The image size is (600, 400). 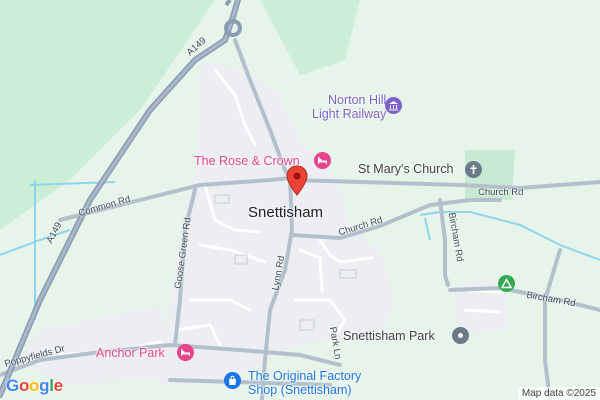 I want to click on logo-letter-o2: o, so click(x=34, y=385).